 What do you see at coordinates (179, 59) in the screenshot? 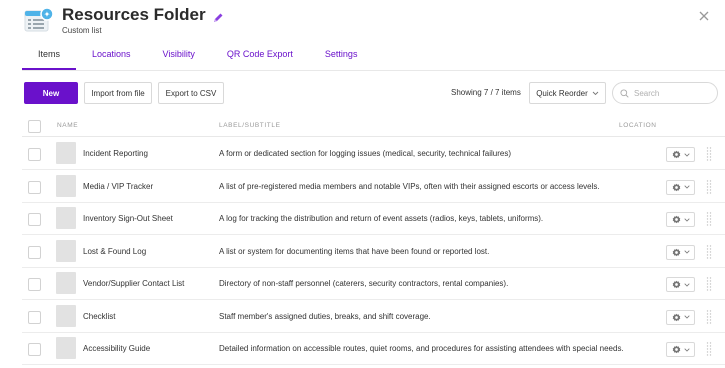
I see `tab-visibility: Visibility` at bounding box center [179, 59].